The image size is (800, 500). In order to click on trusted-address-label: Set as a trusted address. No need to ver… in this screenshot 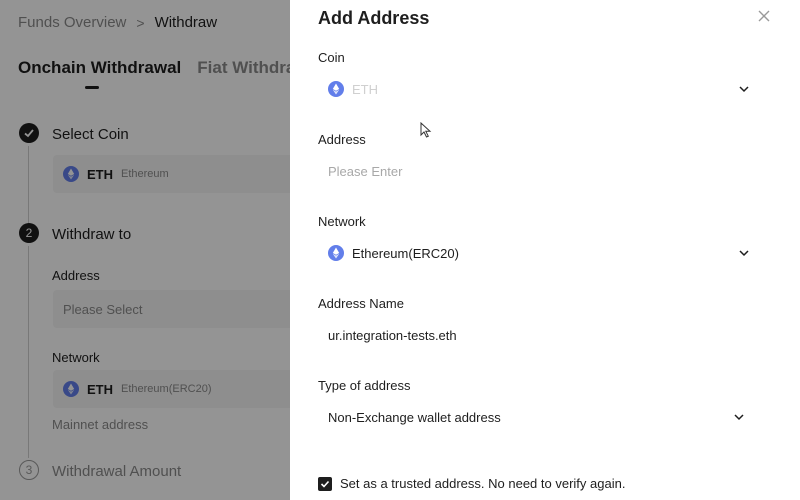, I will do `click(483, 483)`.